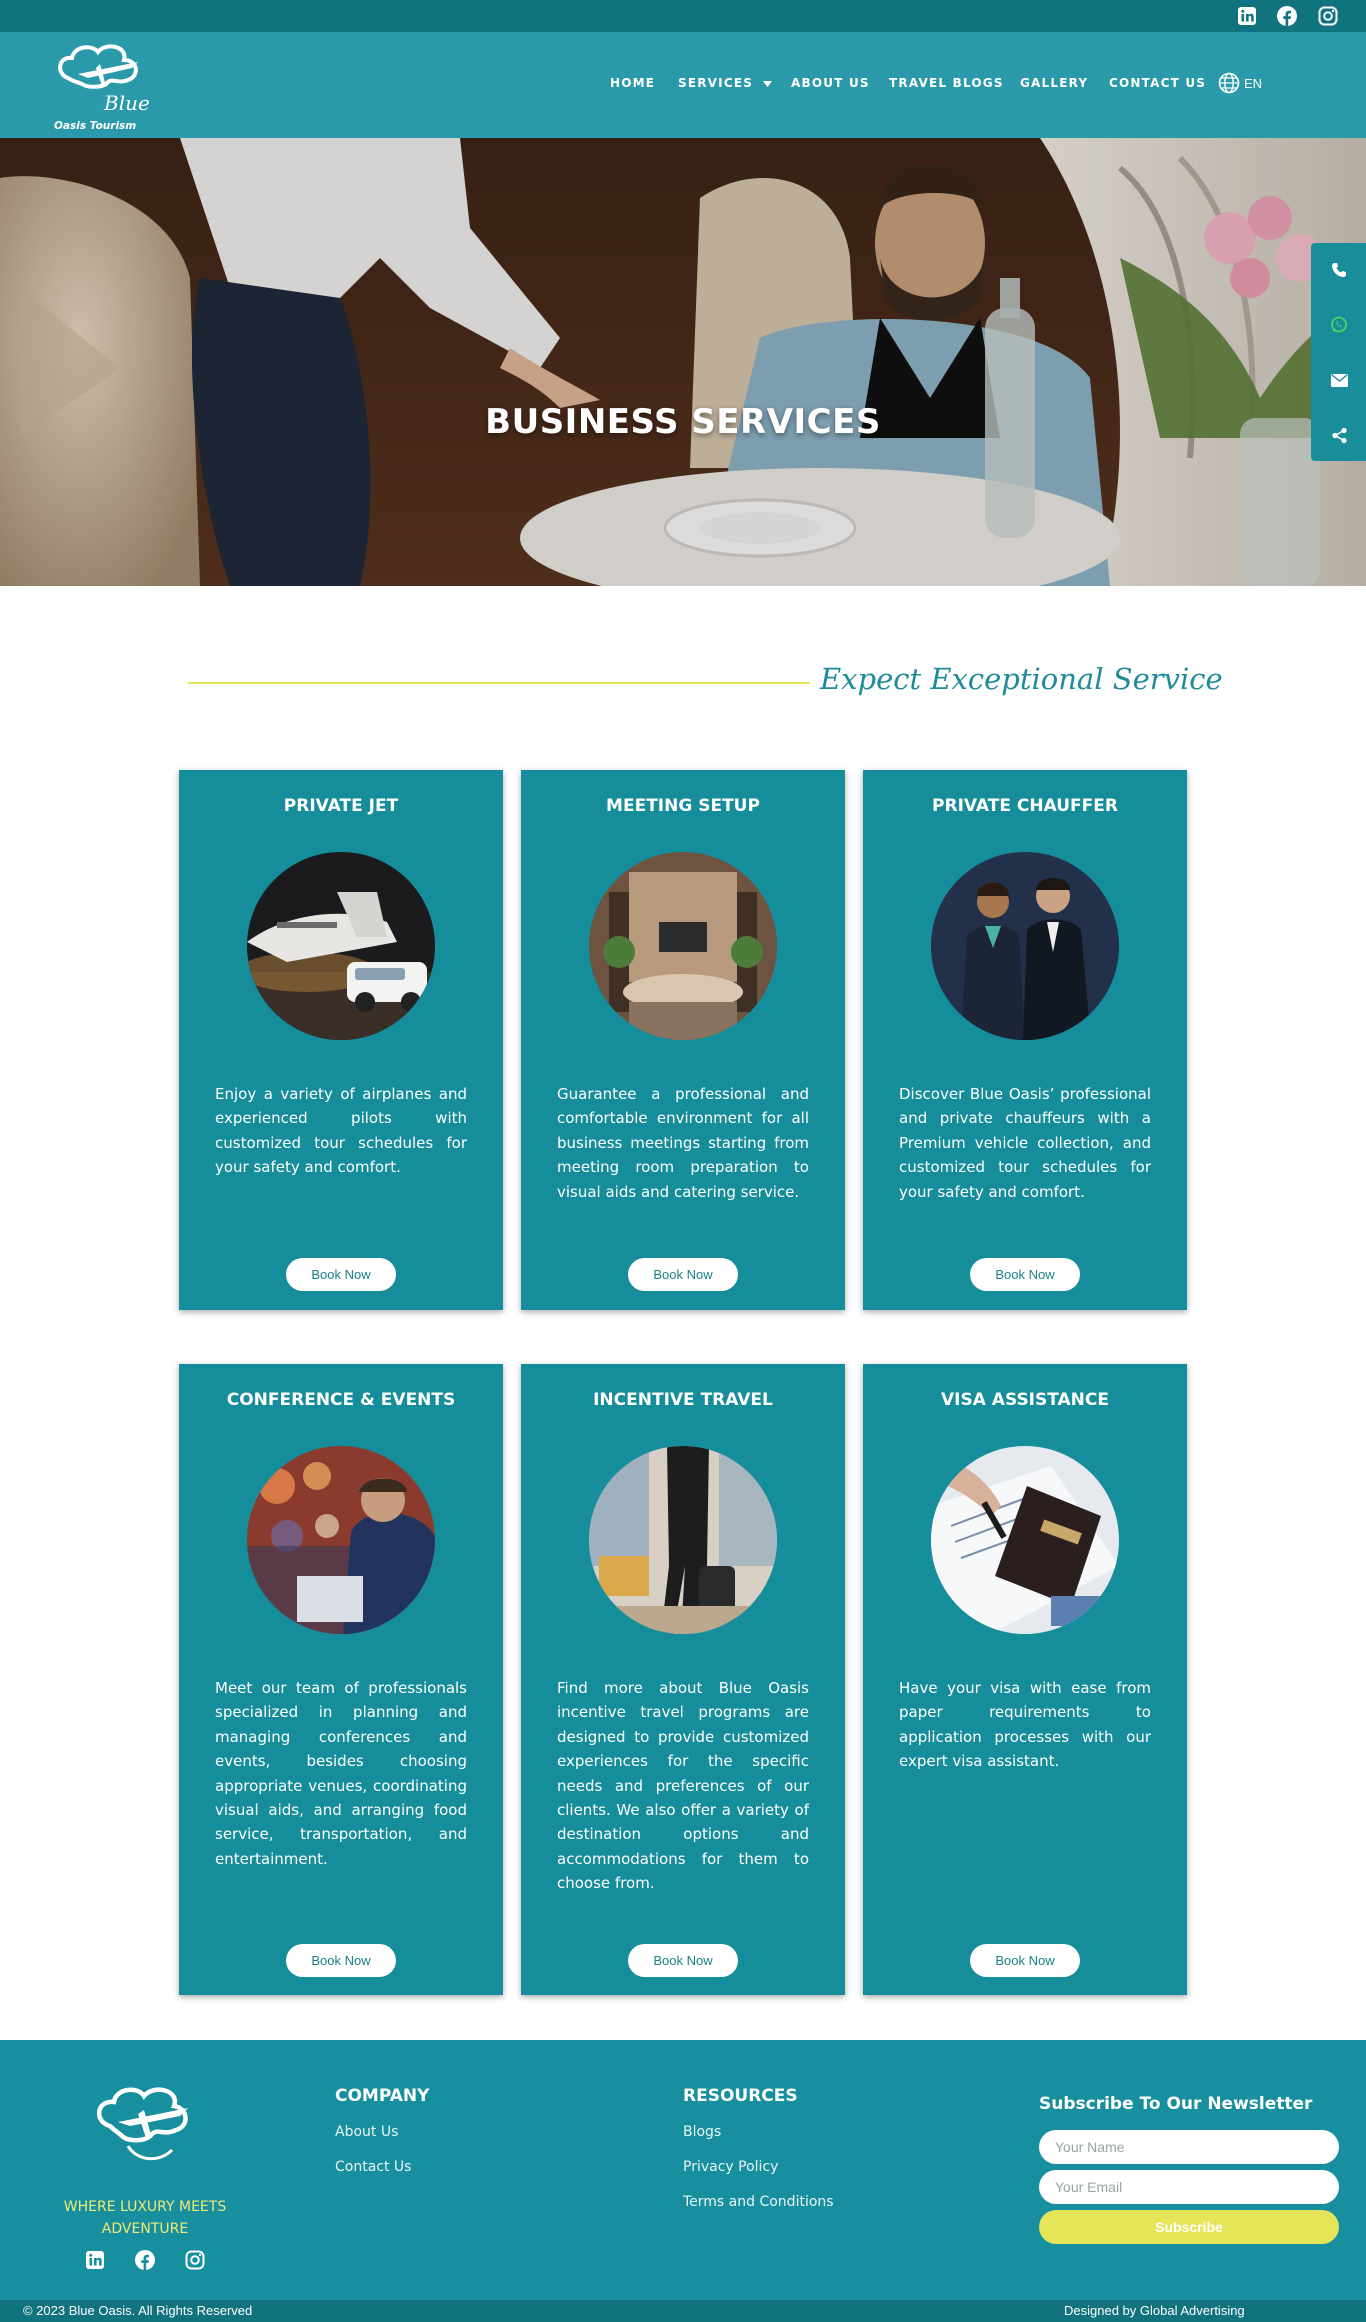  Describe the element at coordinates (1021, 679) in the screenshot. I see `section-heading: Expect Exceptional Service` at that location.